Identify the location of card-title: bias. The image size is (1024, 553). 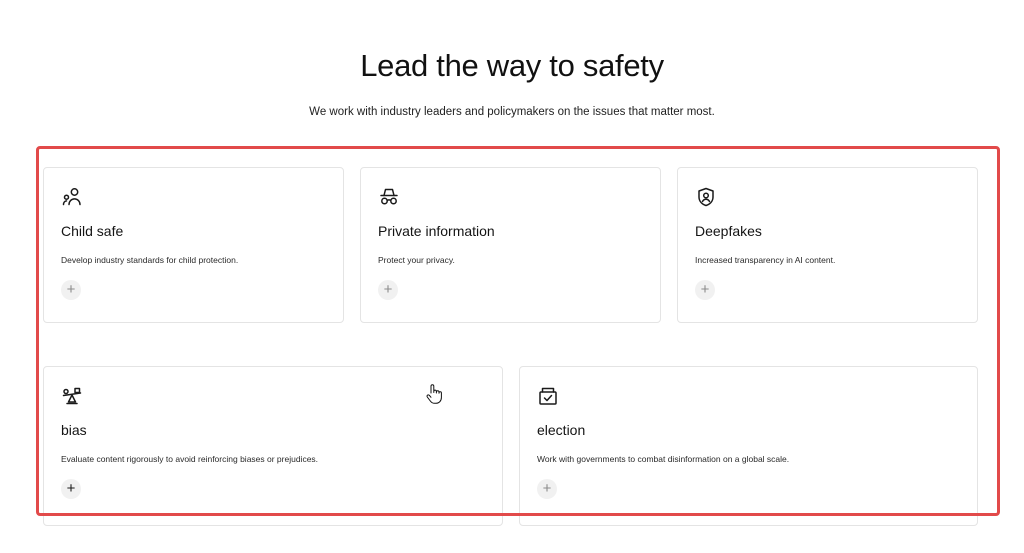
(74, 430).